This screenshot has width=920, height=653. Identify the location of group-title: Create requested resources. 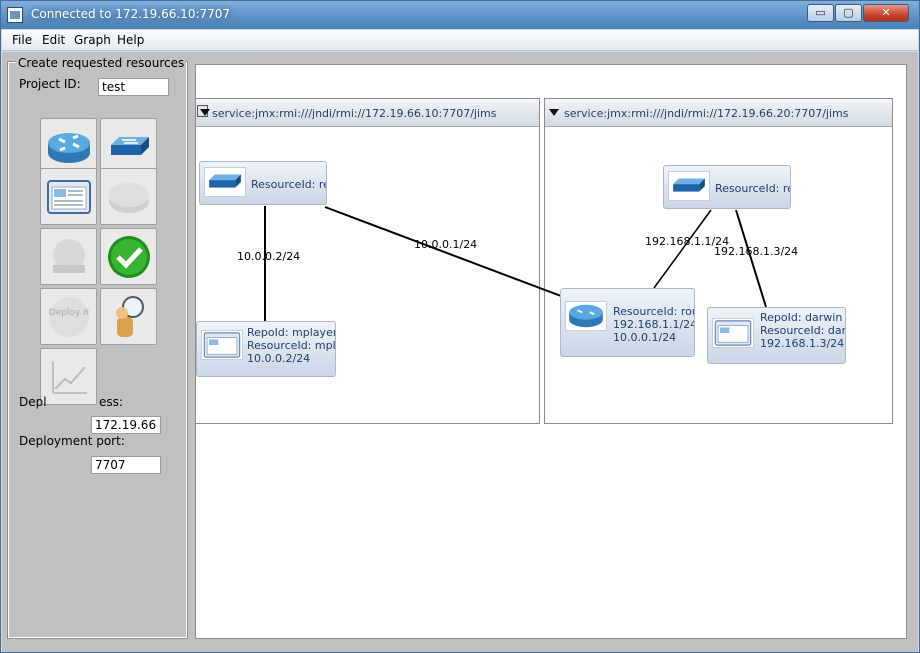
(101, 63).